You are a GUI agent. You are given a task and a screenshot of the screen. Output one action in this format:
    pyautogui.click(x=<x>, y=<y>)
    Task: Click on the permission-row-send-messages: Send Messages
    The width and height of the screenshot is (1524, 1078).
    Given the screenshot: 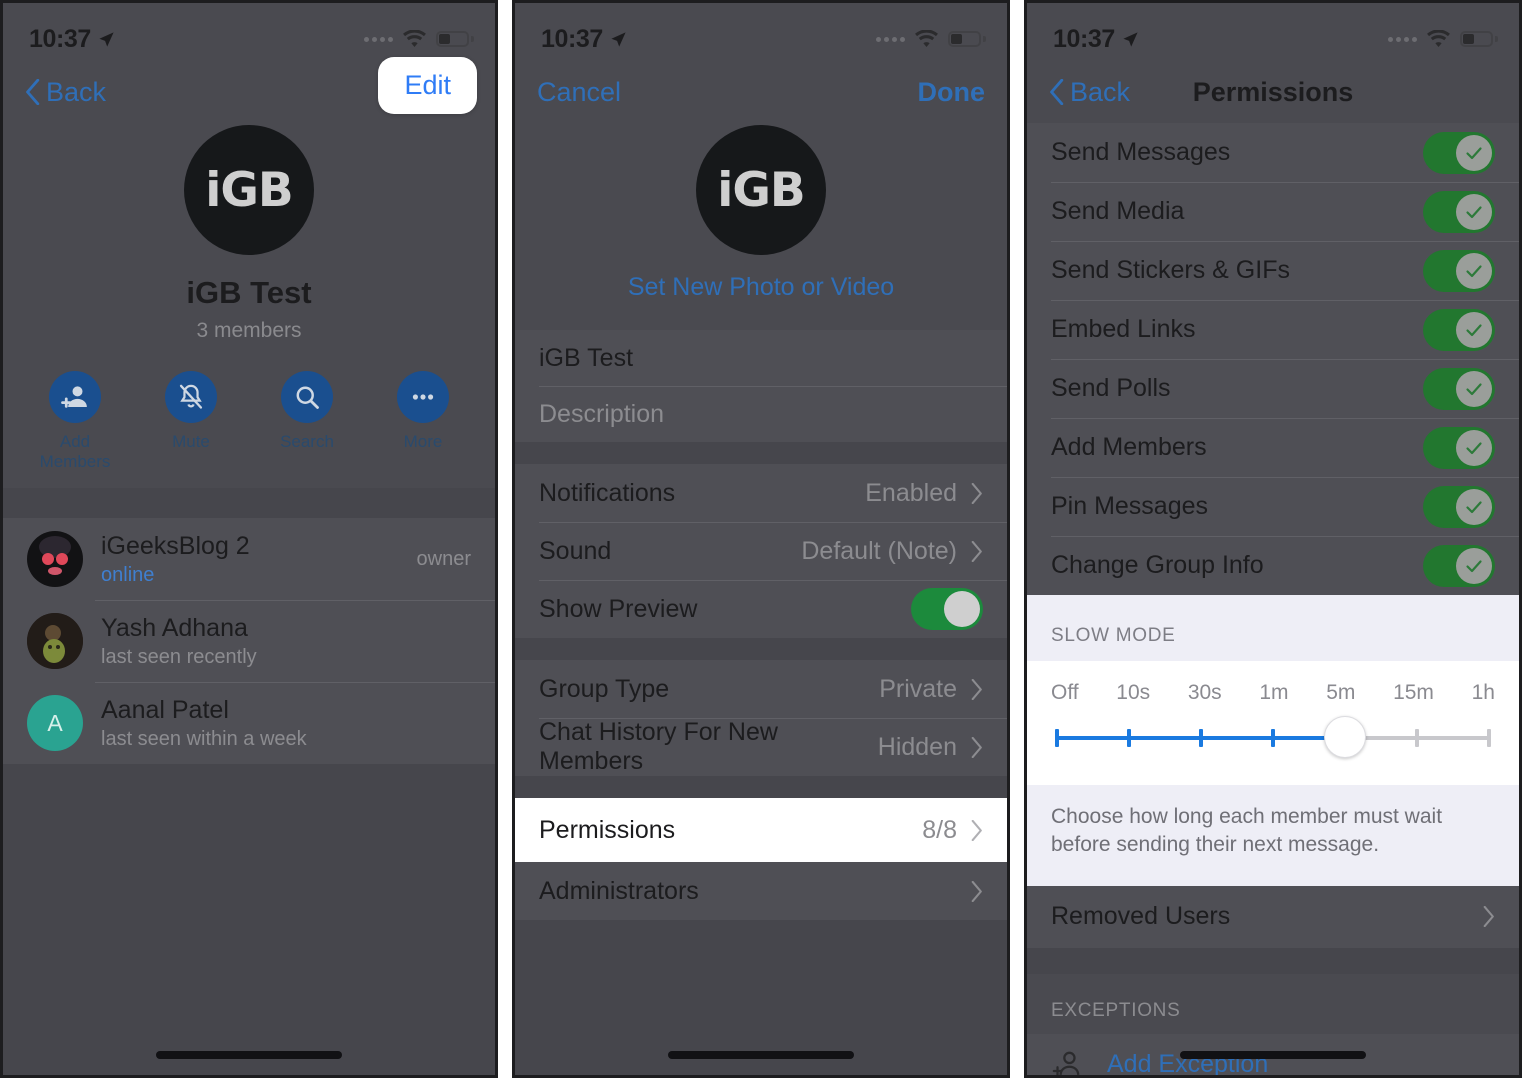 What is the action you would take?
    pyautogui.click(x=1273, y=152)
    